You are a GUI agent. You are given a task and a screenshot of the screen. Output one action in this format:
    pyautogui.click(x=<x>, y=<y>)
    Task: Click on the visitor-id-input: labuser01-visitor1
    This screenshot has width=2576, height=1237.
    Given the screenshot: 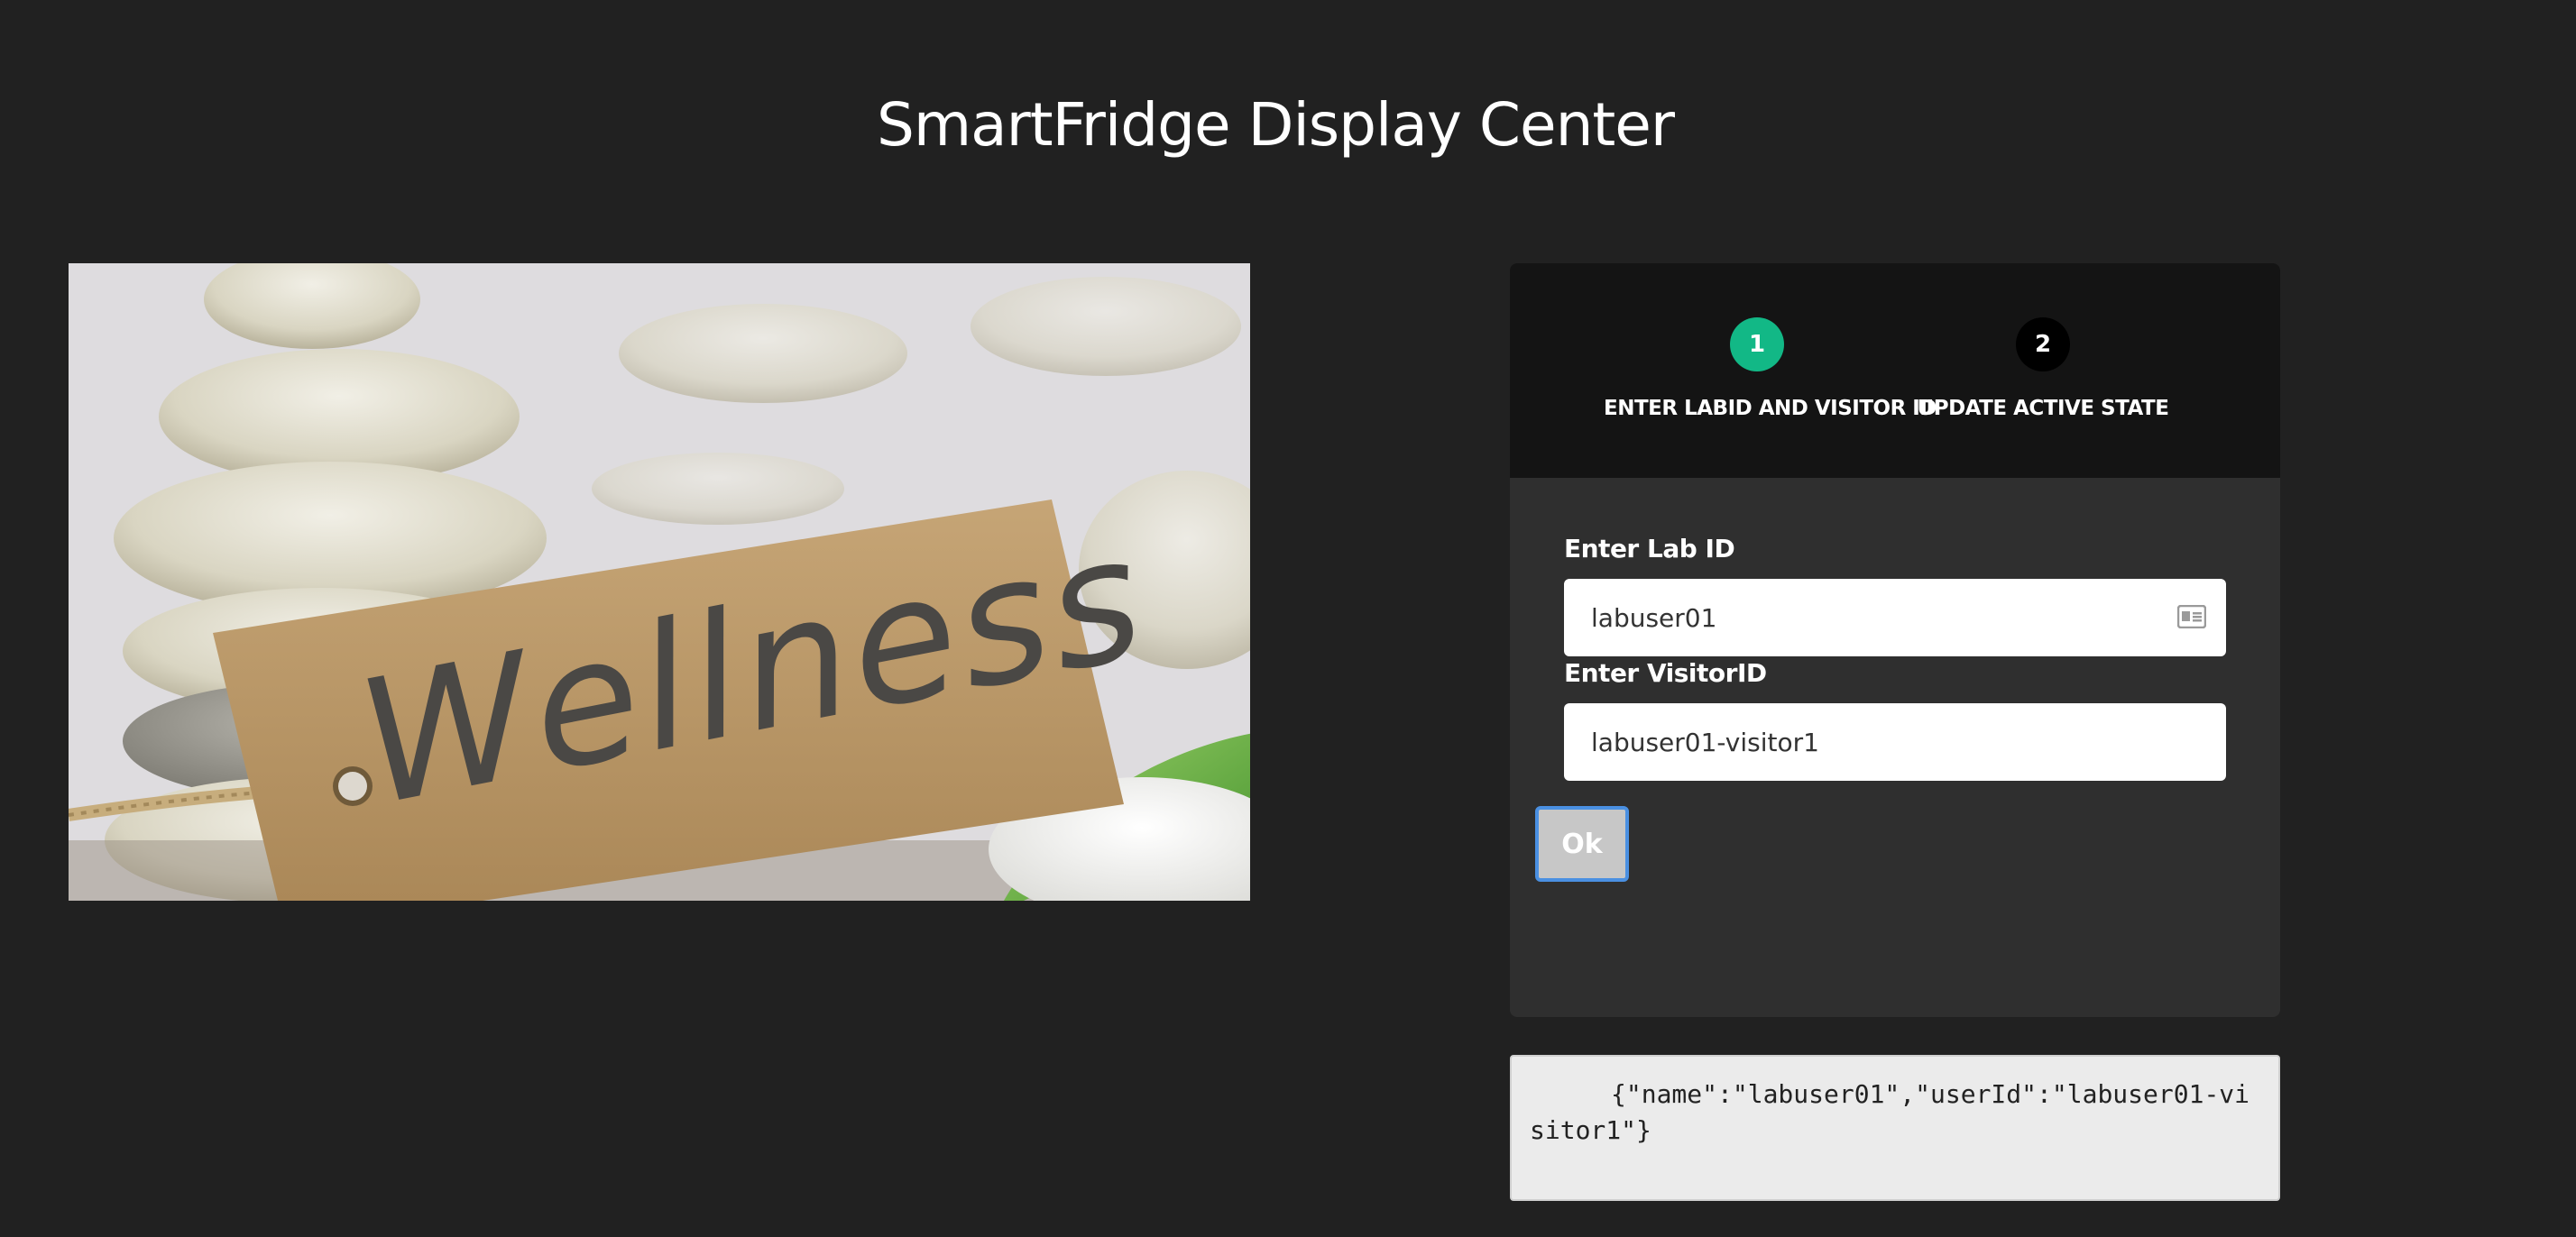 What is the action you would take?
    pyautogui.click(x=1895, y=742)
    